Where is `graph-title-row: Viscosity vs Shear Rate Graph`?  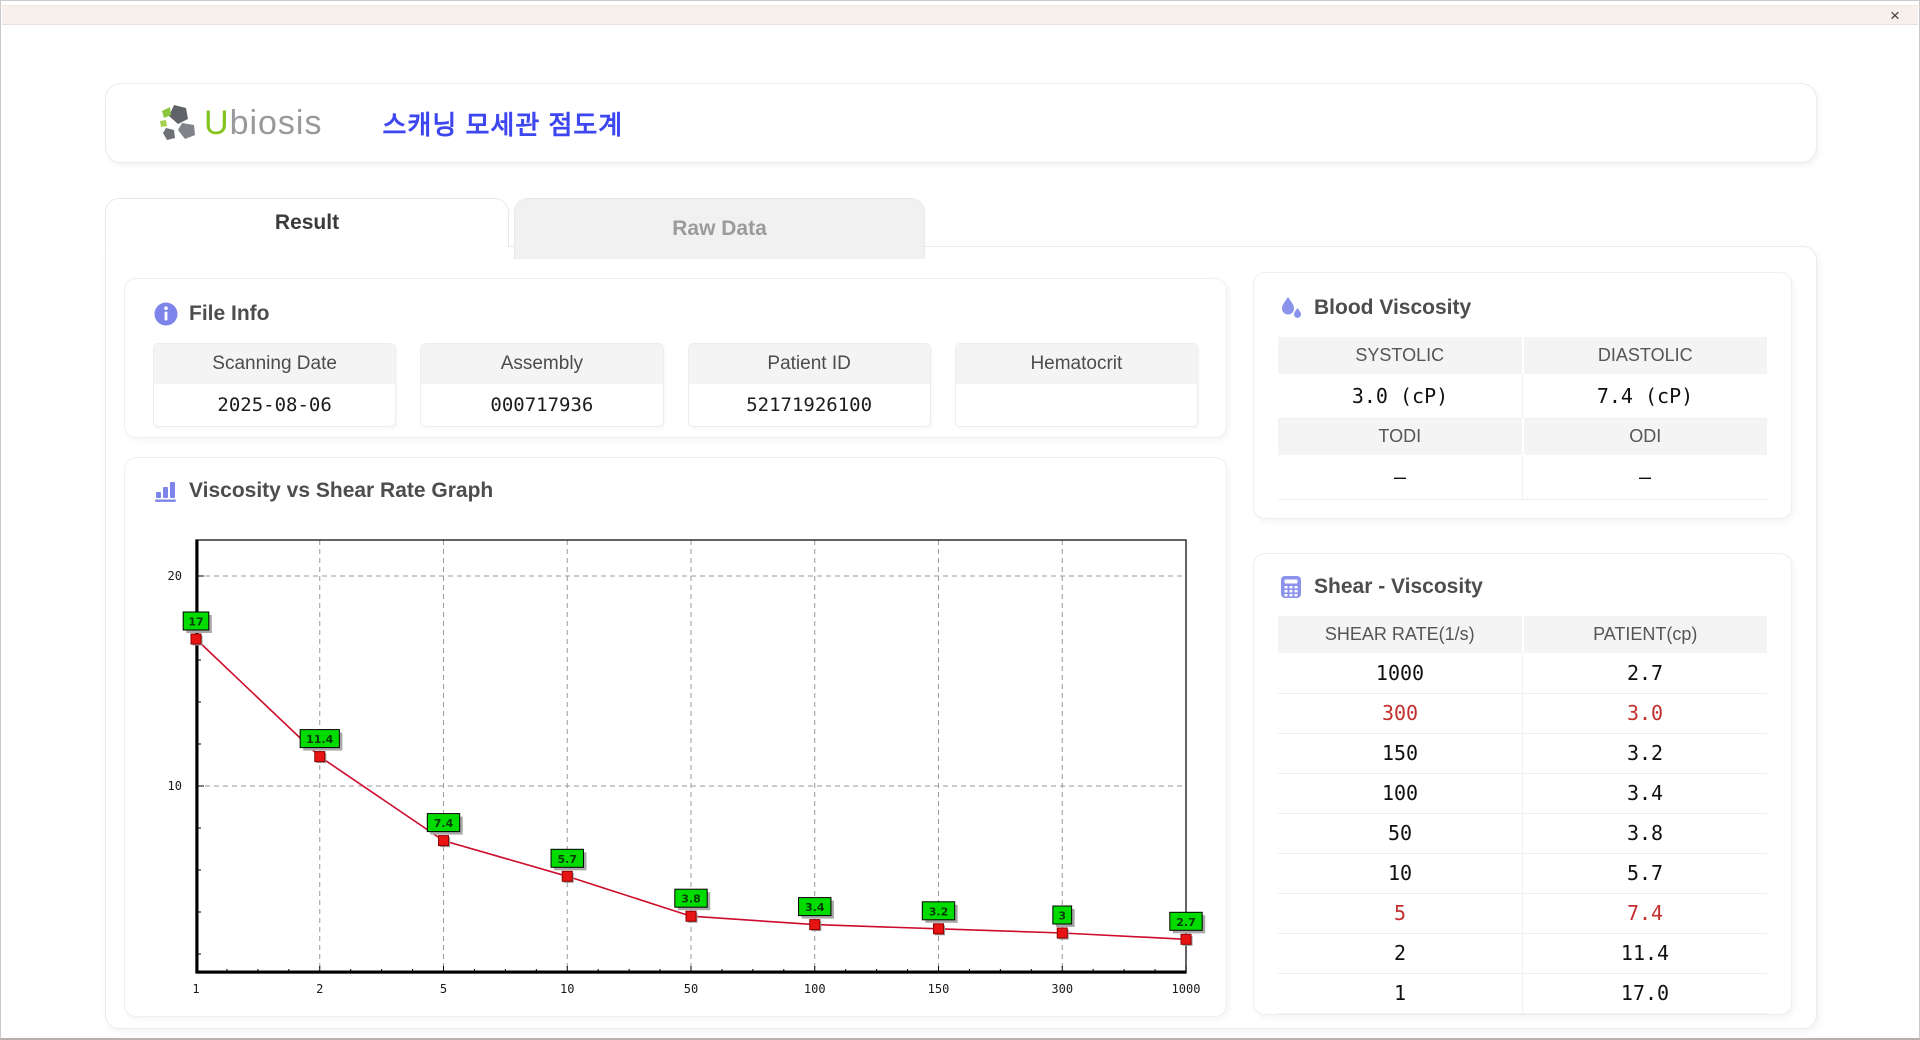
graph-title-row: Viscosity vs Shear Rate Graph is located at coordinates (675, 491).